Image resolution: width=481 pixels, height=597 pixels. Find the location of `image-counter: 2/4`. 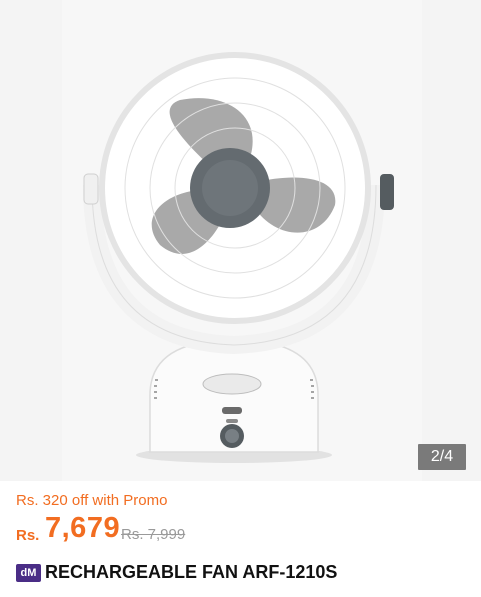

image-counter: 2/4 is located at coordinates (442, 457).